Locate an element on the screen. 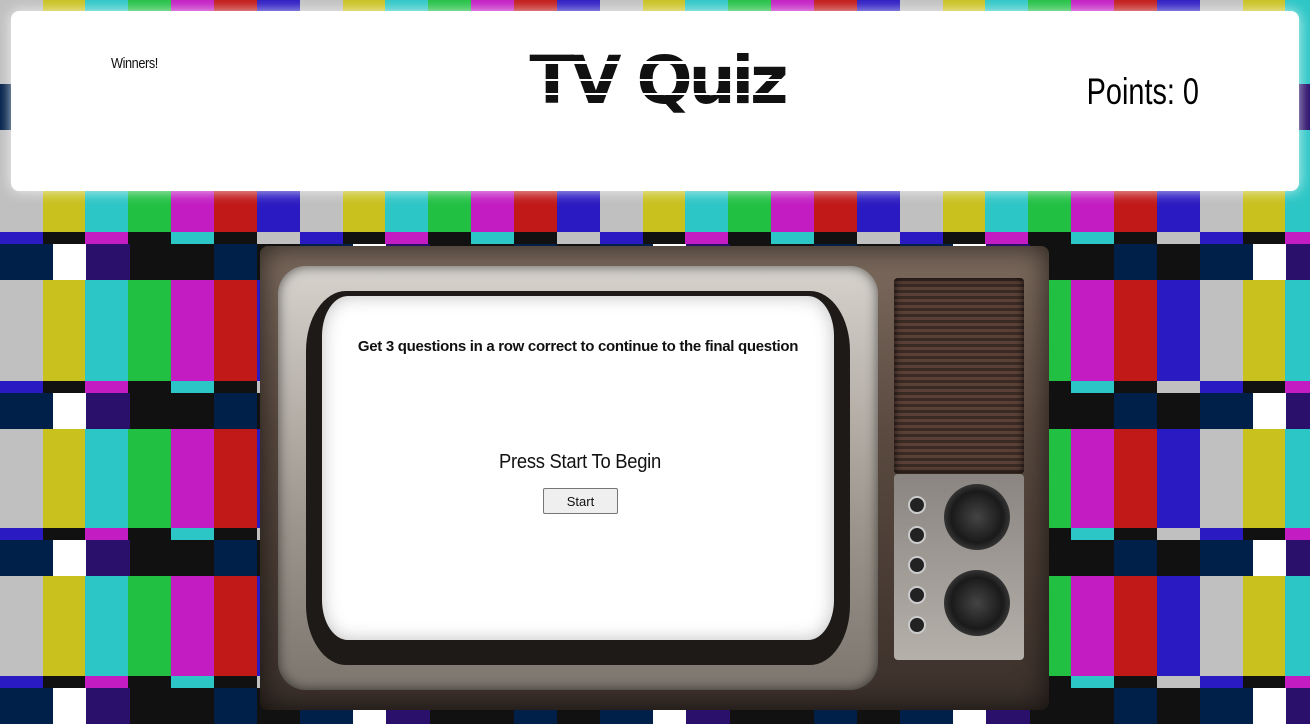 This screenshot has height=724, width=1310. tv-control-panel is located at coordinates (959, 567).